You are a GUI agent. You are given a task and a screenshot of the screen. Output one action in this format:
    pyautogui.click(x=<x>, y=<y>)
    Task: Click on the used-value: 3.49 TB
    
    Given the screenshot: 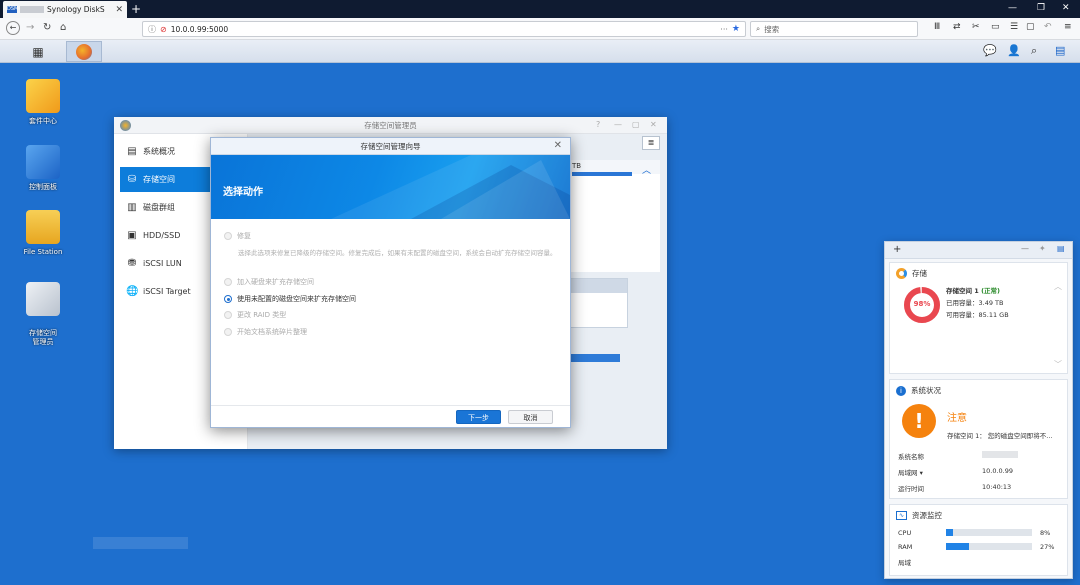 What is the action you would take?
    pyautogui.click(x=991, y=303)
    